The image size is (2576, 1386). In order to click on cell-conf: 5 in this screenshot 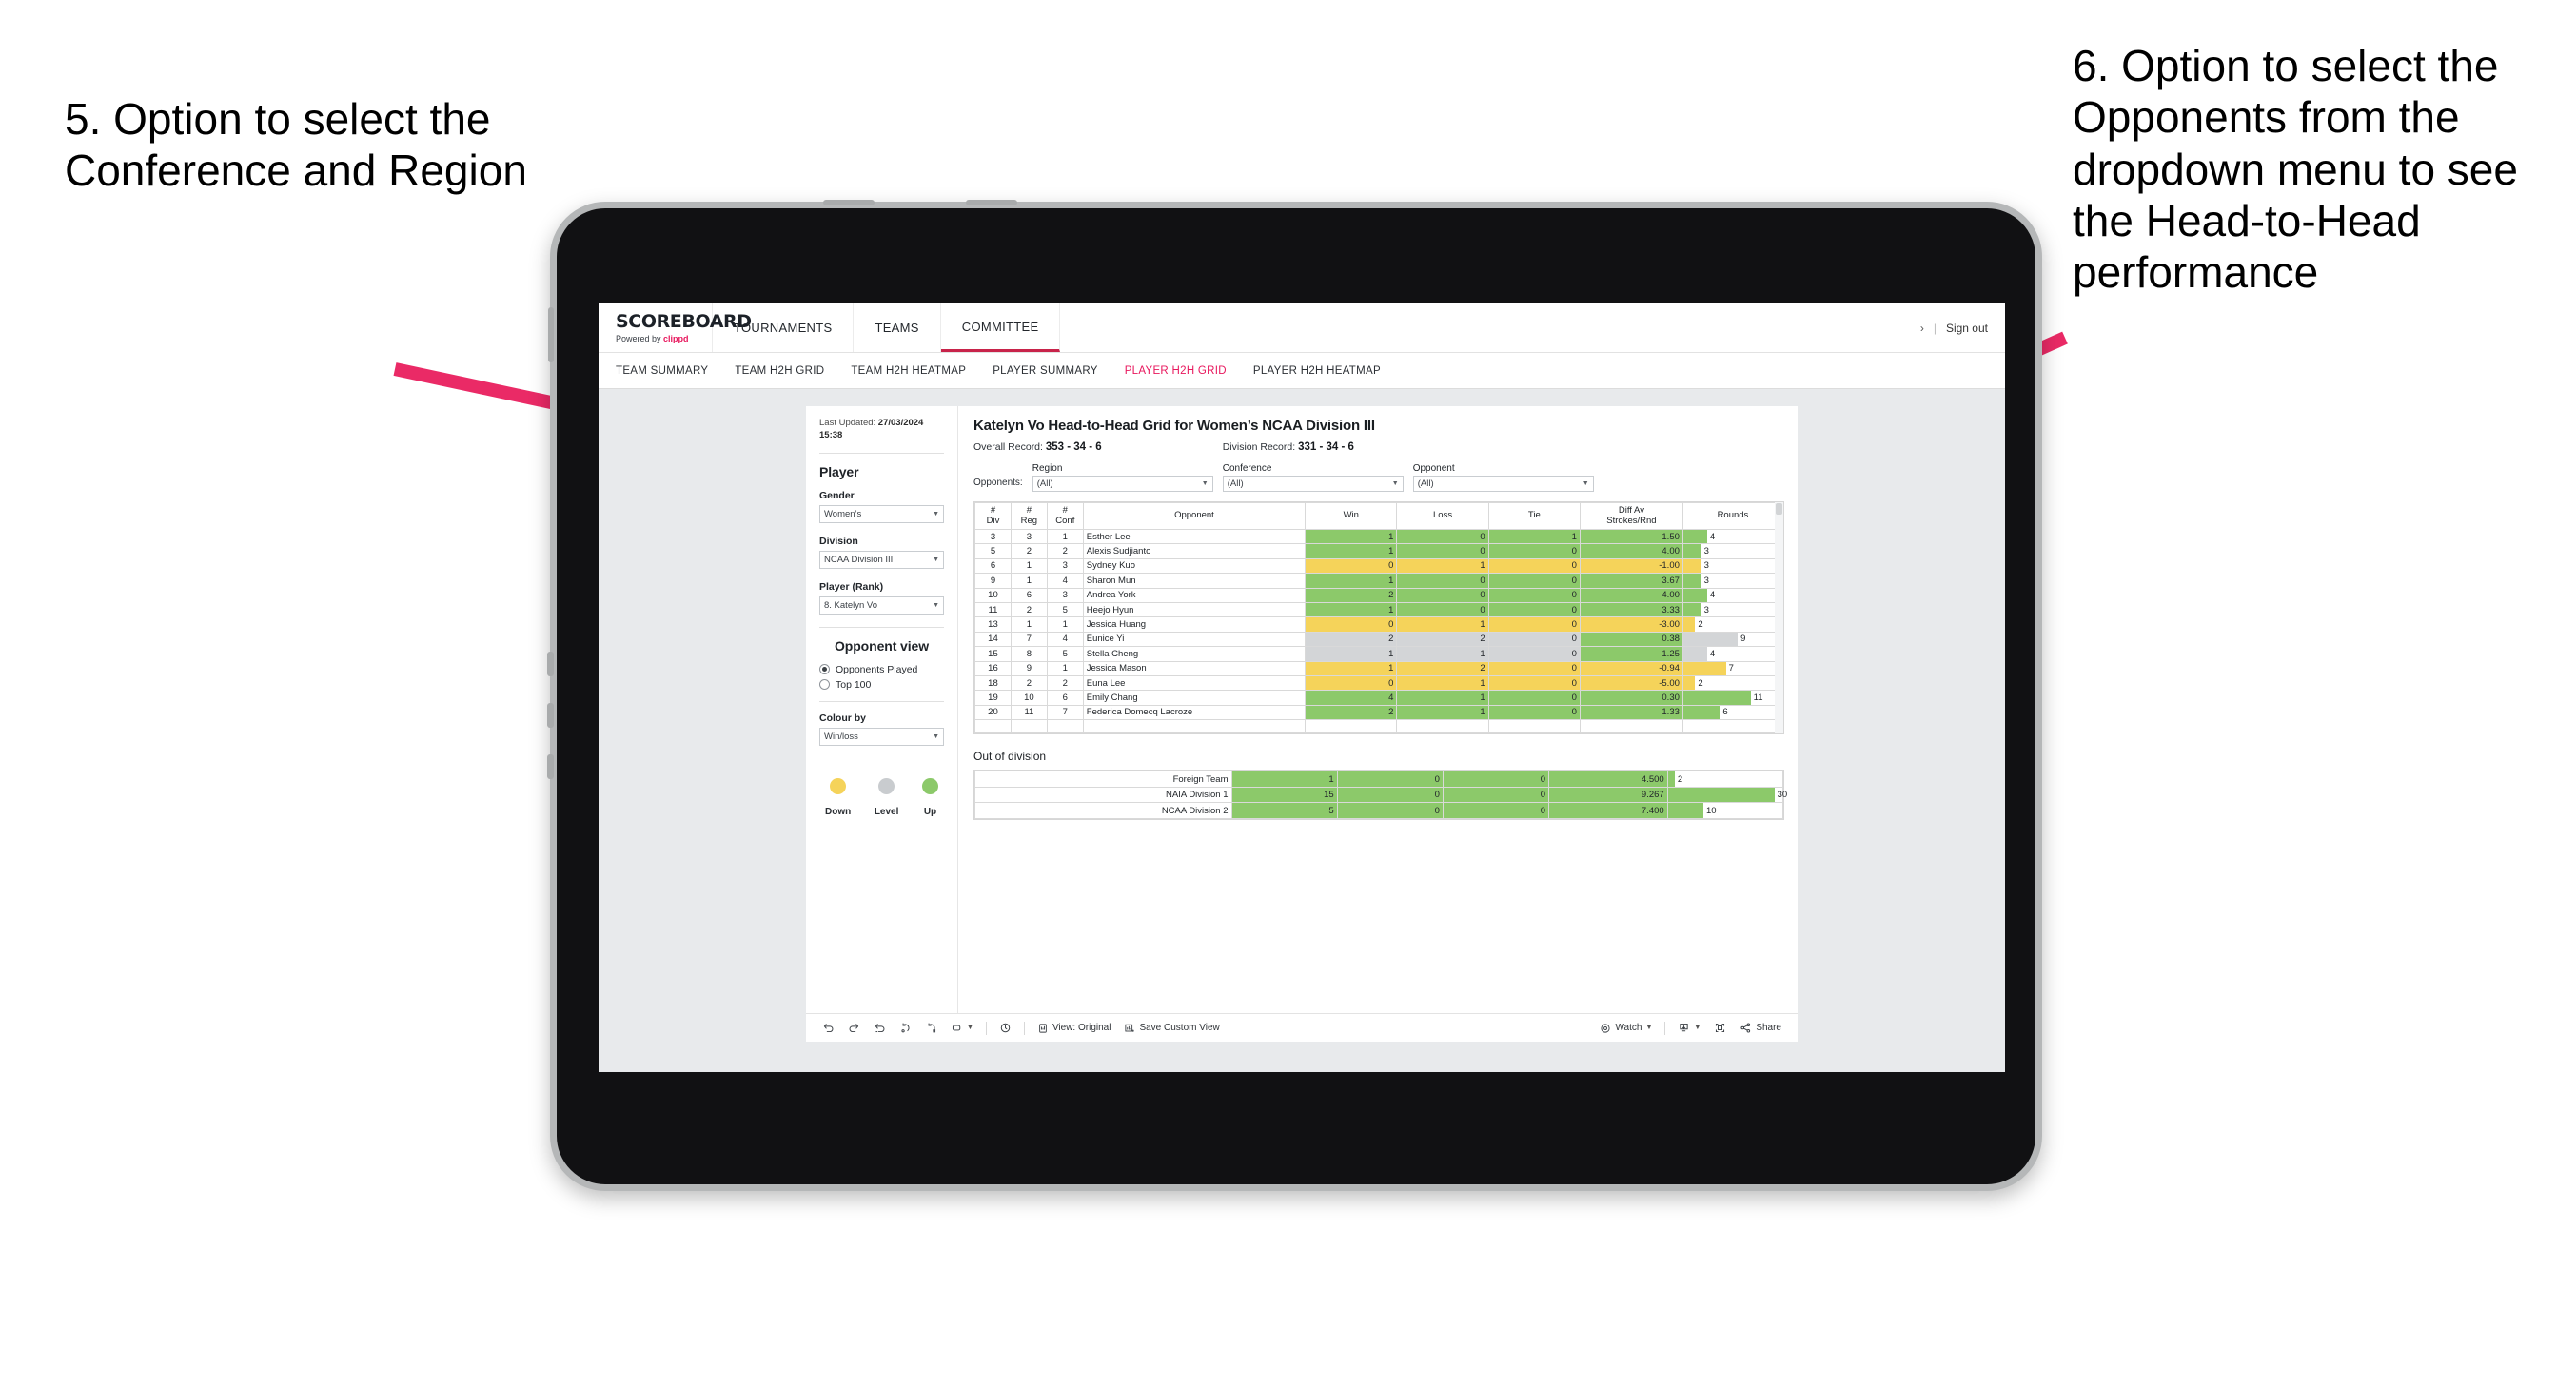, I will do `click(1065, 609)`.